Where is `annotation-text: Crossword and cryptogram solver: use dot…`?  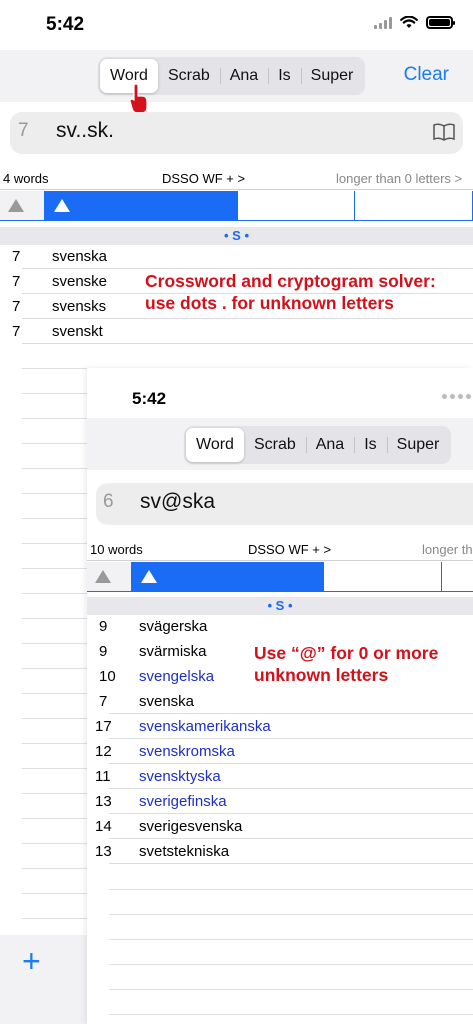 annotation-text: Crossword and cryptogram solver: use dot… is located at coordinates (290, 292).